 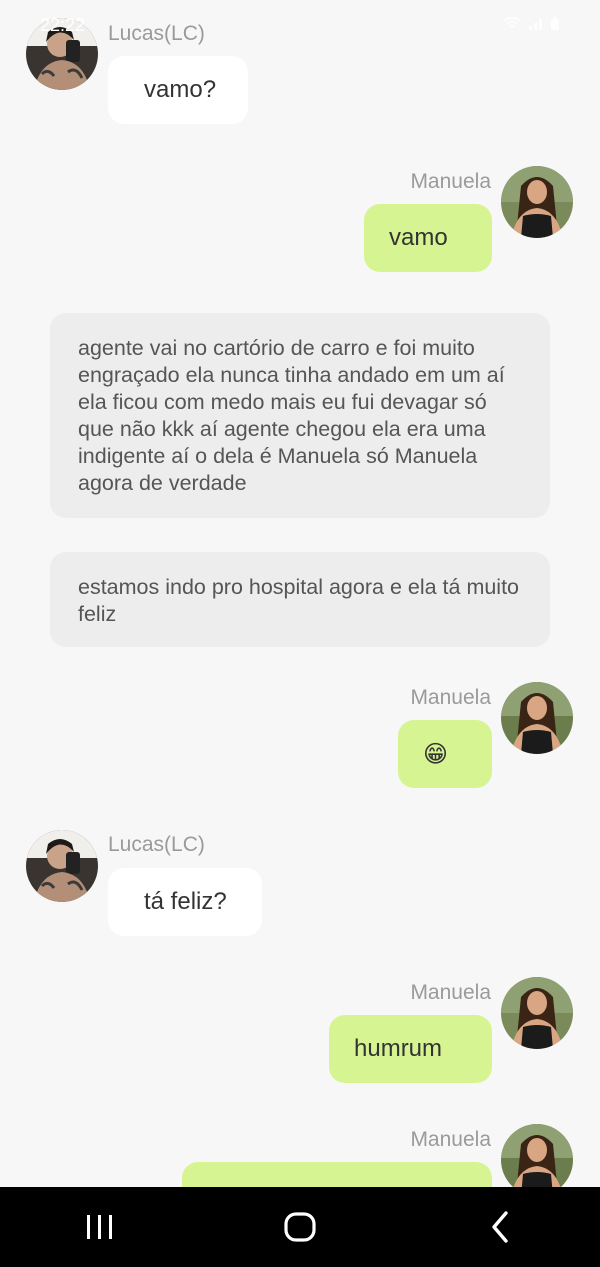 I want to click on message-bubble-outgoing: 😁, so click(x=445, y=754).